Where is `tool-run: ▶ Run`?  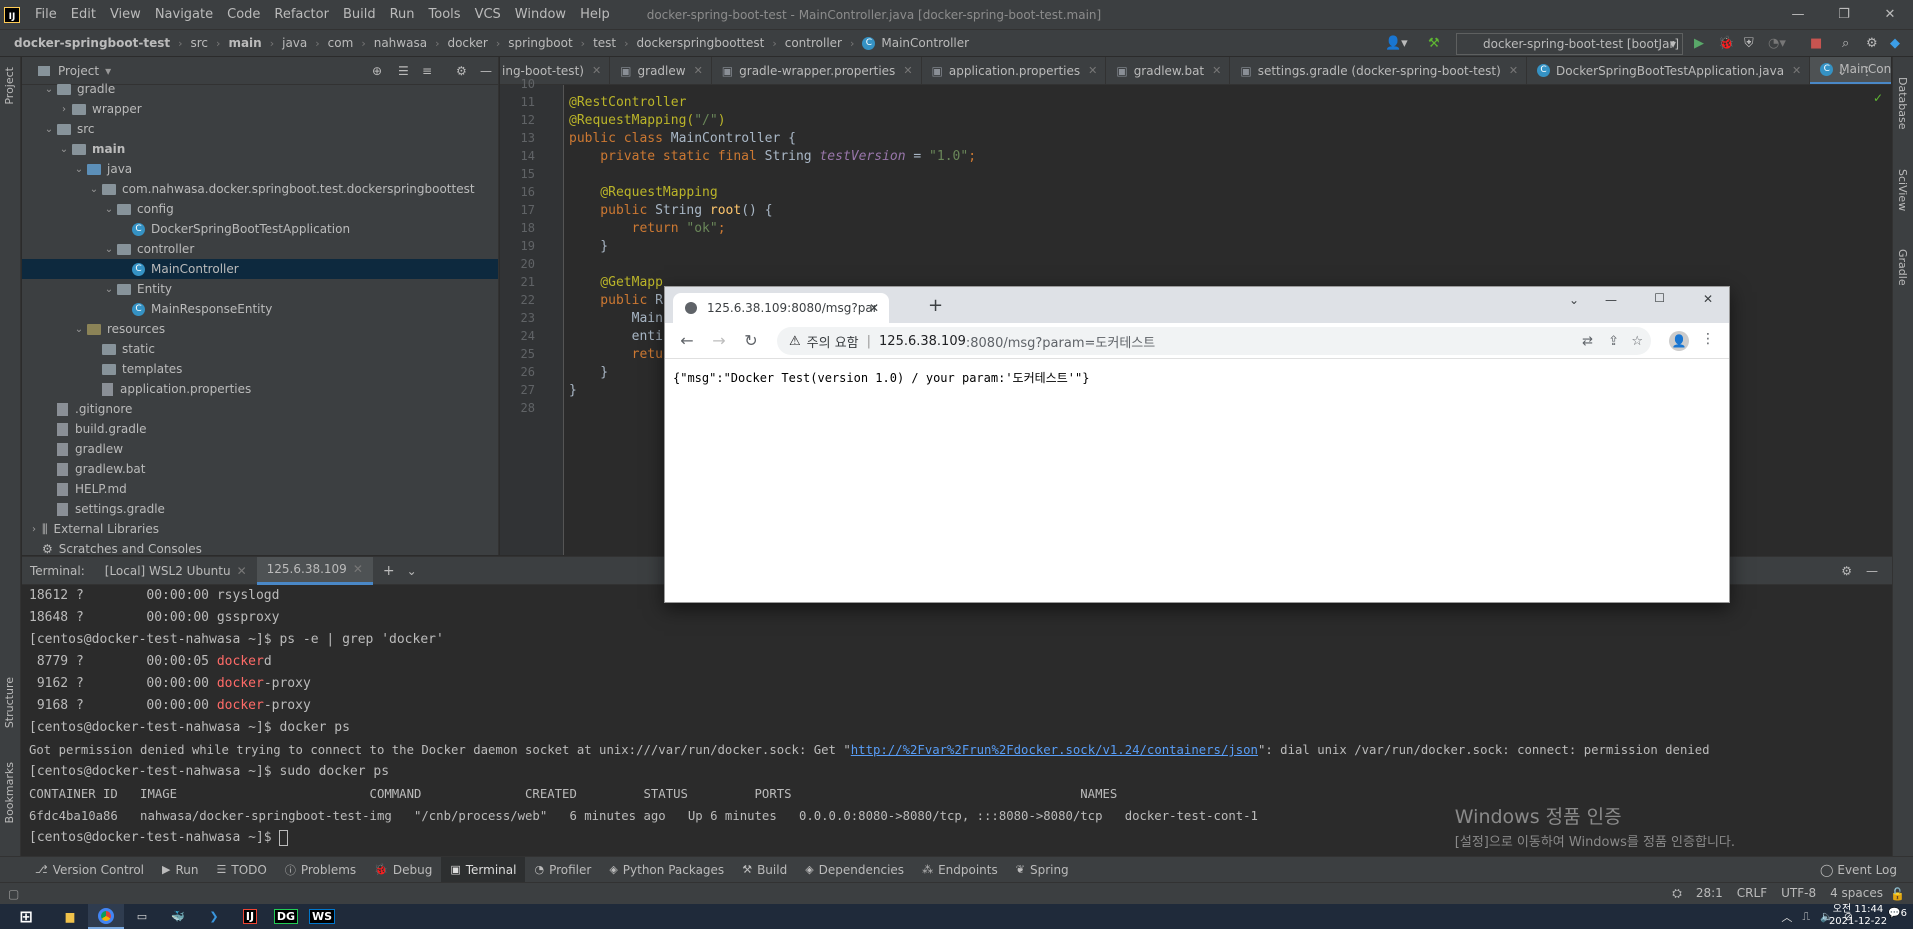
tool-run: ▶ Run is located at coordinates (180, 870).